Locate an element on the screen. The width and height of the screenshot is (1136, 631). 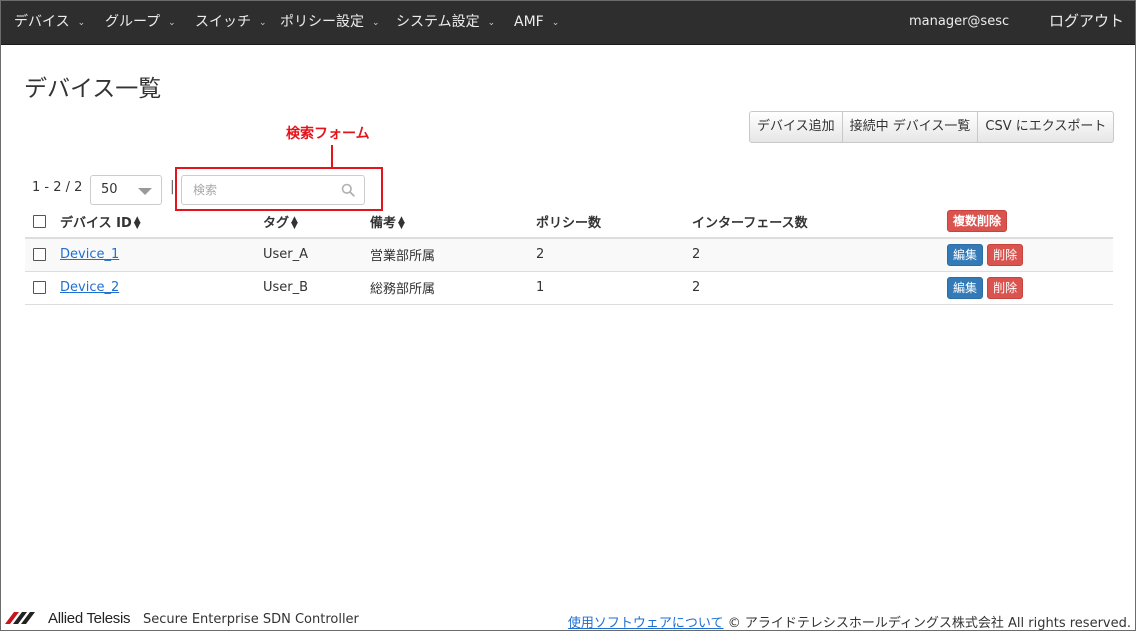
column-header-interface-count: インターフェース数 is located at coordinates (819, 222).